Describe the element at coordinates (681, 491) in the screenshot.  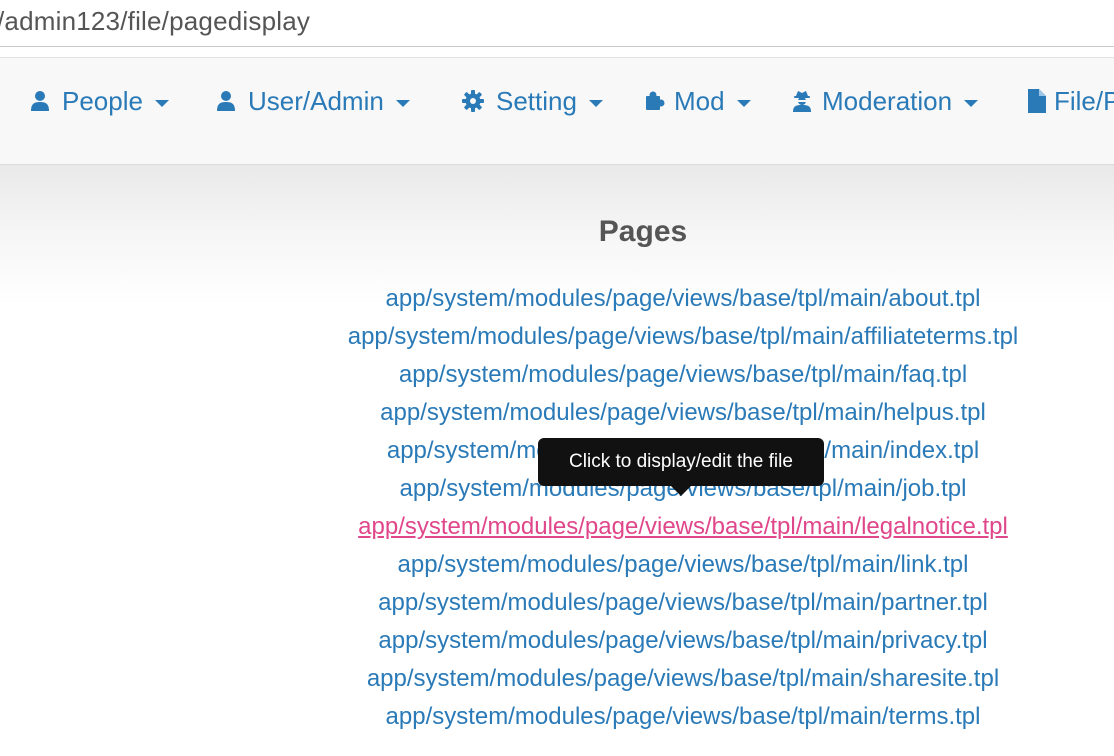
I see `tooltip-arrow` at that location.